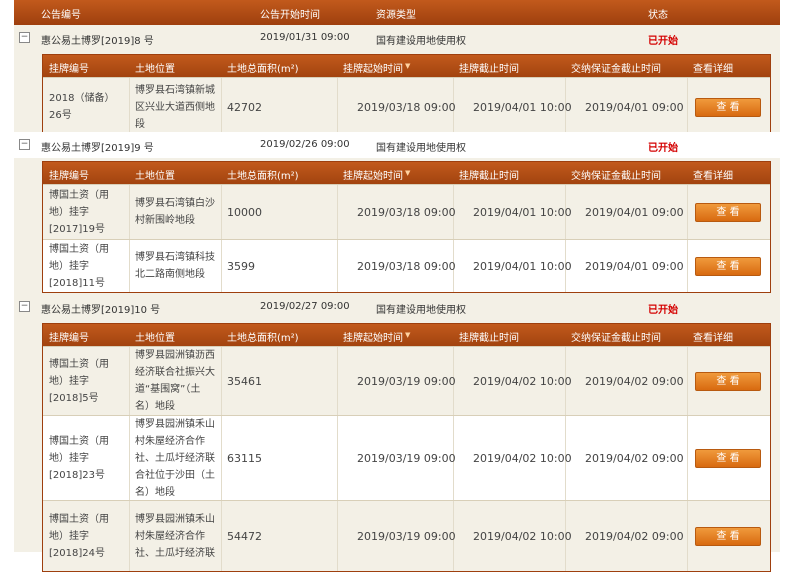  What do you see at coordinates (155, 492) in the screenshot?
I see `lot-location: 名）地段` at bounding box center [155, 492].